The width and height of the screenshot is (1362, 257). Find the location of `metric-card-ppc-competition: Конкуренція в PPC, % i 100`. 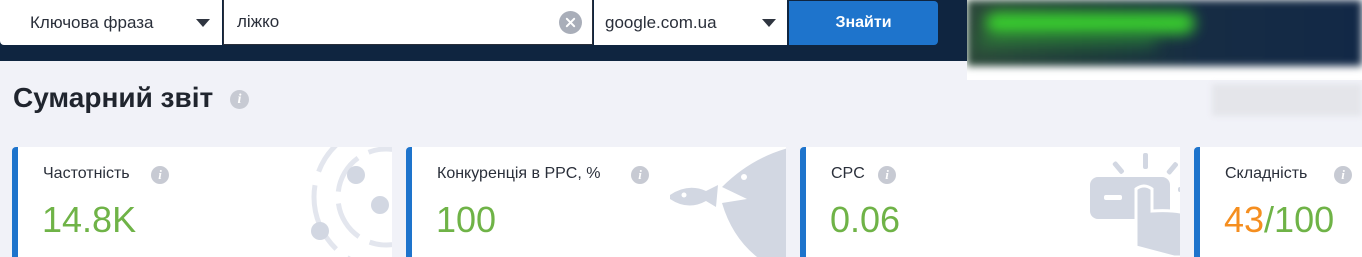

metric-card-ppc-competition: Конкуренція в PPC, % i 100 is located at coordinates (596, 202).